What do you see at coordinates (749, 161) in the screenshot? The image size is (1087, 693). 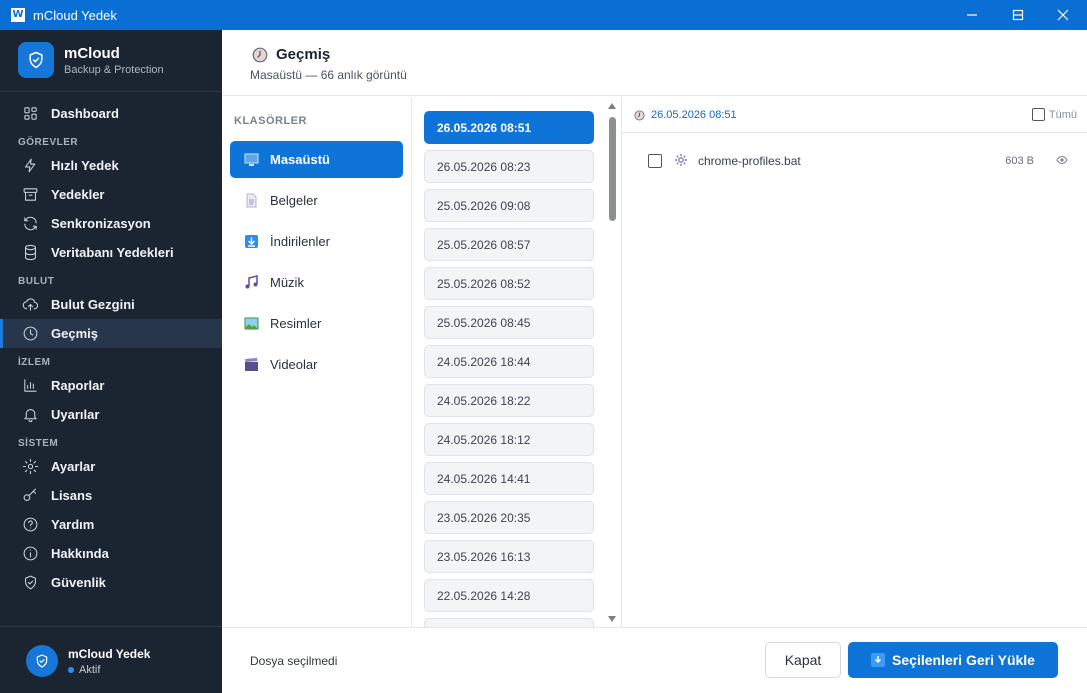 I see `file-name: chrome-profiles.bat` at bounding box center [749, 161].